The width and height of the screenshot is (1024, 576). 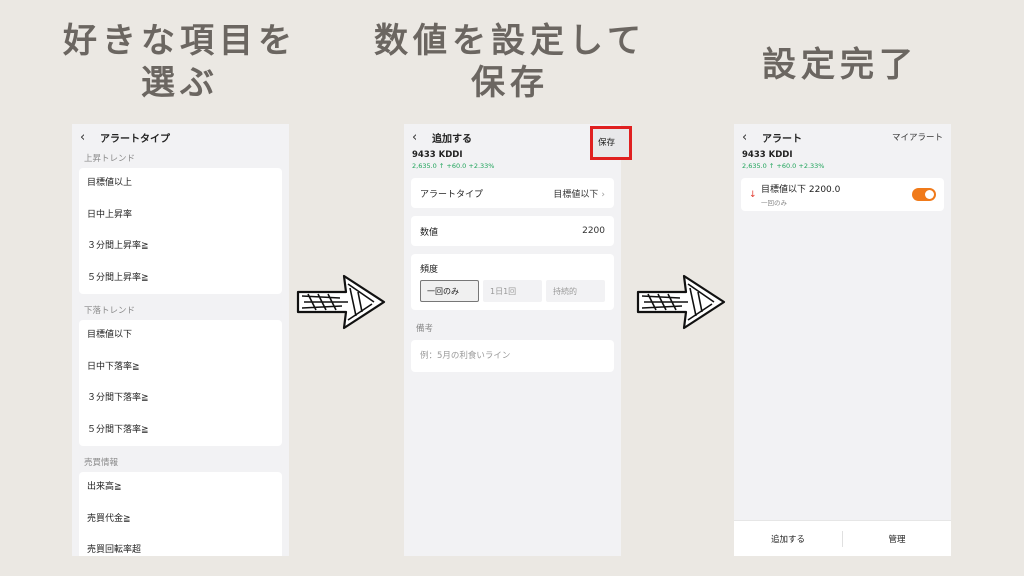 What do you see at coordinates (429, 232) in the screenshot?
I see `number-label: 数値` at bounding box center [429, 232].